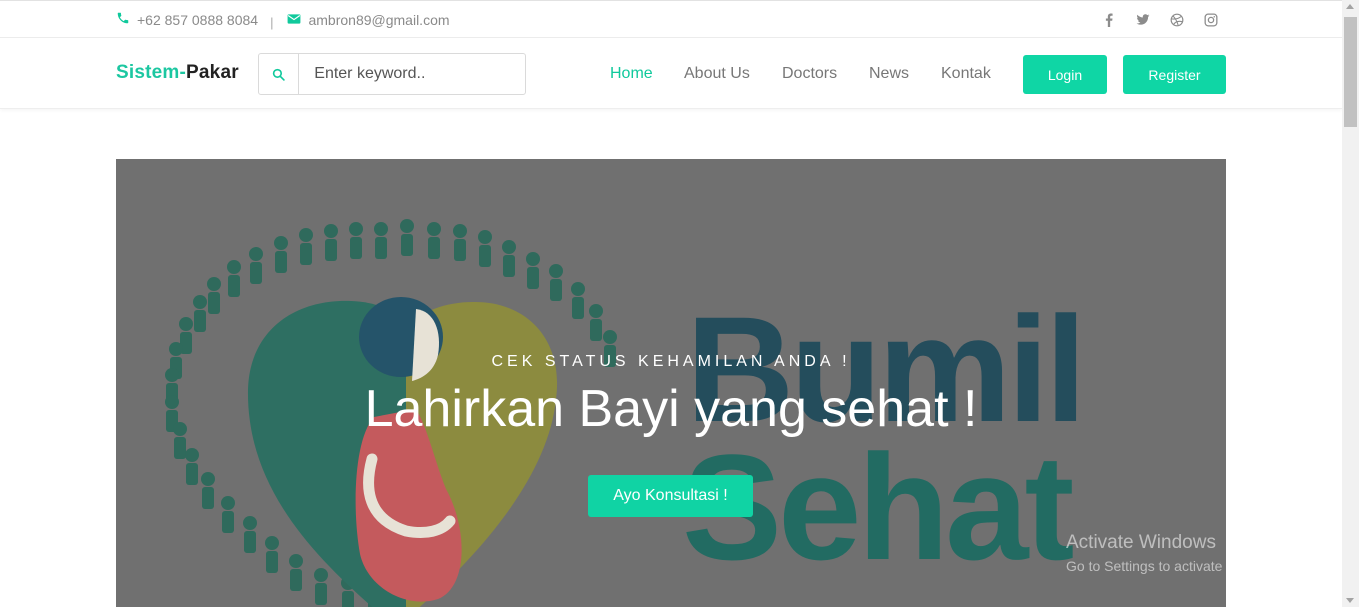  What do you see at coordinates (717, 74) in the screenshot?
I see `nav-about-us: About Us` at bounding box center [717, 74].